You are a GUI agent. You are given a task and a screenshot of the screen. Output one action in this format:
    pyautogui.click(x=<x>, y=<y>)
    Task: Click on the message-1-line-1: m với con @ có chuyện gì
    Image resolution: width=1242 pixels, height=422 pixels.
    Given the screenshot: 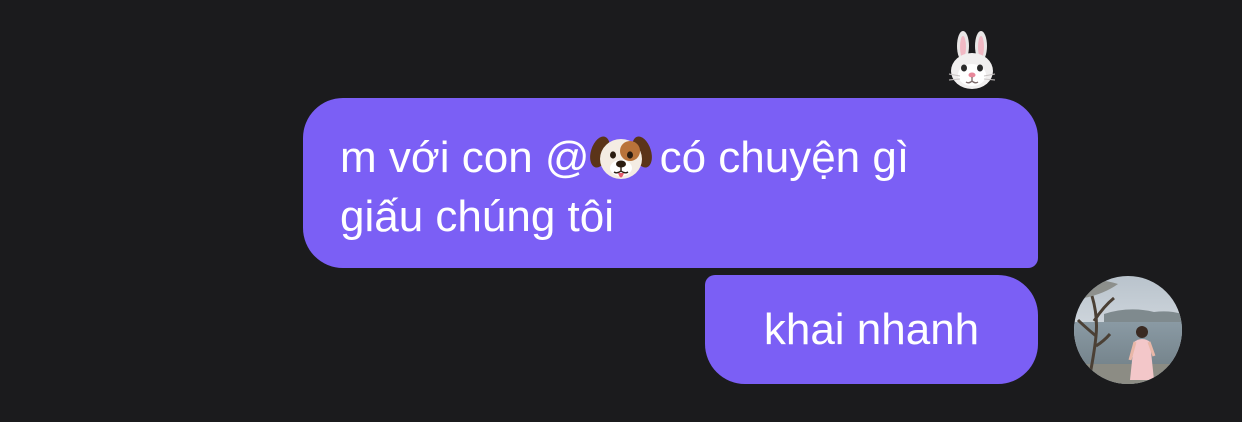 What is the action you would take?
    pyautogui.click(x=671, y=157)
    